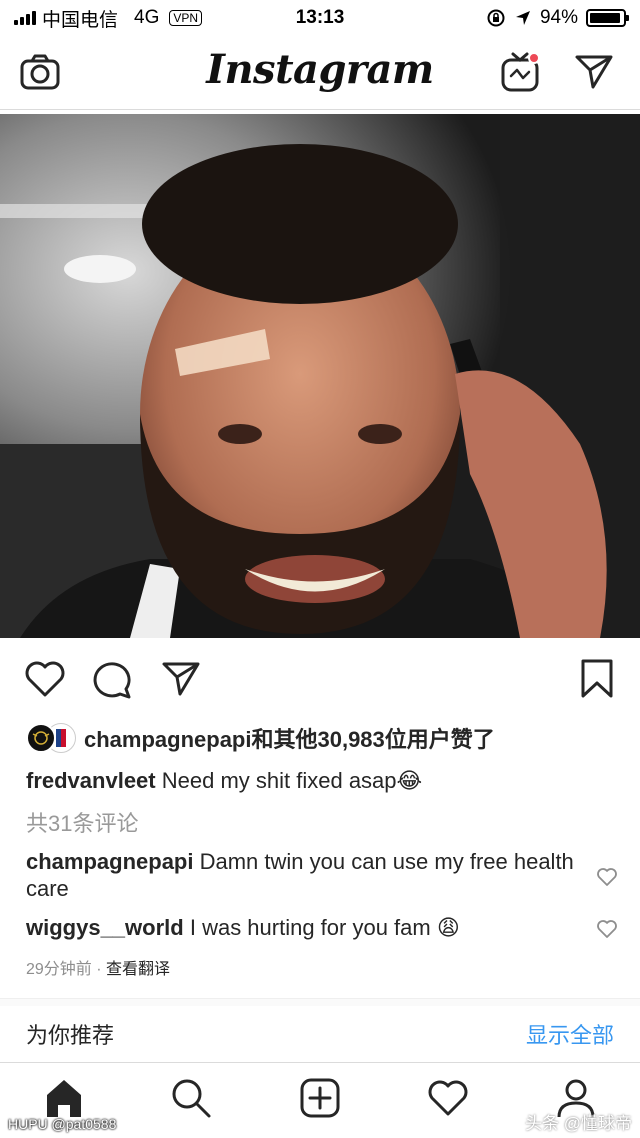 This screenshot has width=640, height=1138. What do you see at coordinates (558, 17) in the screenshot?
I see `battery-percent: 94%` at bounding box center [558, 17].